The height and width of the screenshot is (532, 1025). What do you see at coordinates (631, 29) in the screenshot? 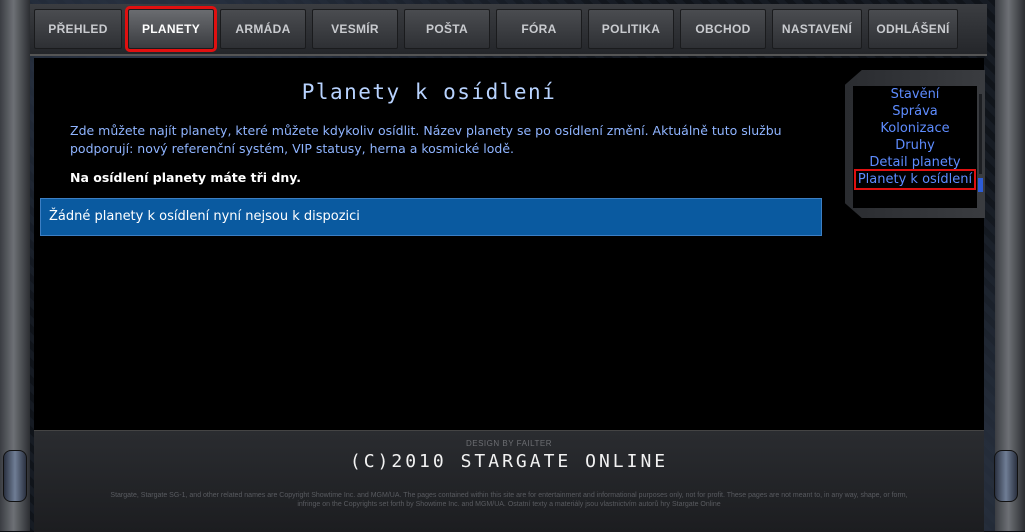
I see `nav-item-politika: POLITIKA` at bounding box center [631, 29].